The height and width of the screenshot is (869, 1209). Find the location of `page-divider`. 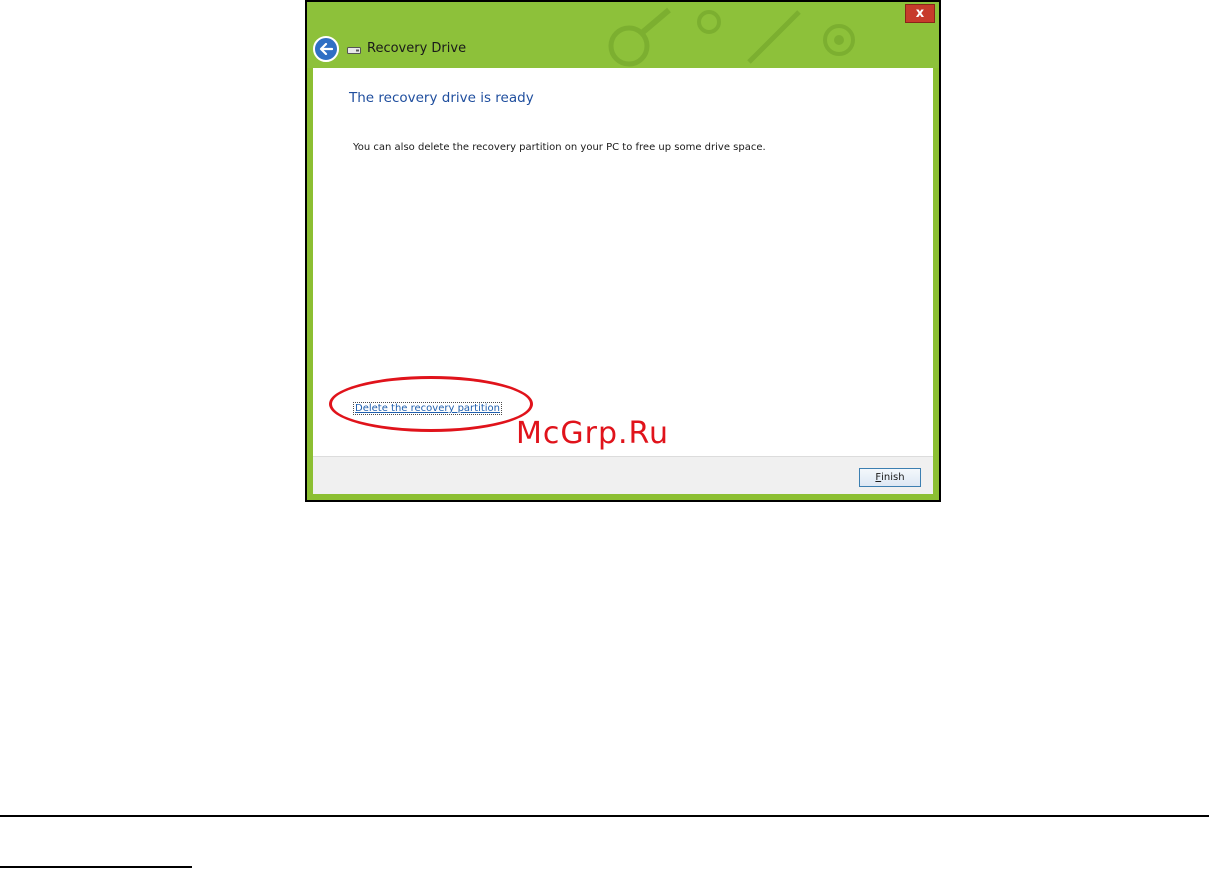

page-divider is located at coordinates (604, 816).